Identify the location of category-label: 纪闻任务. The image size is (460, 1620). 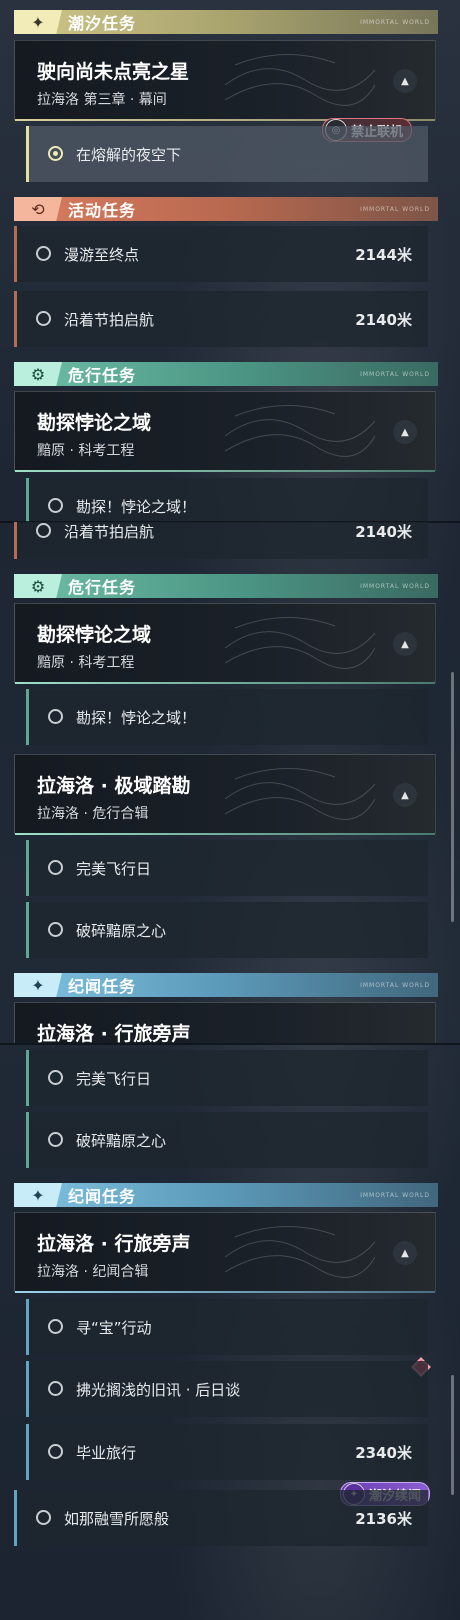
(102, 986).